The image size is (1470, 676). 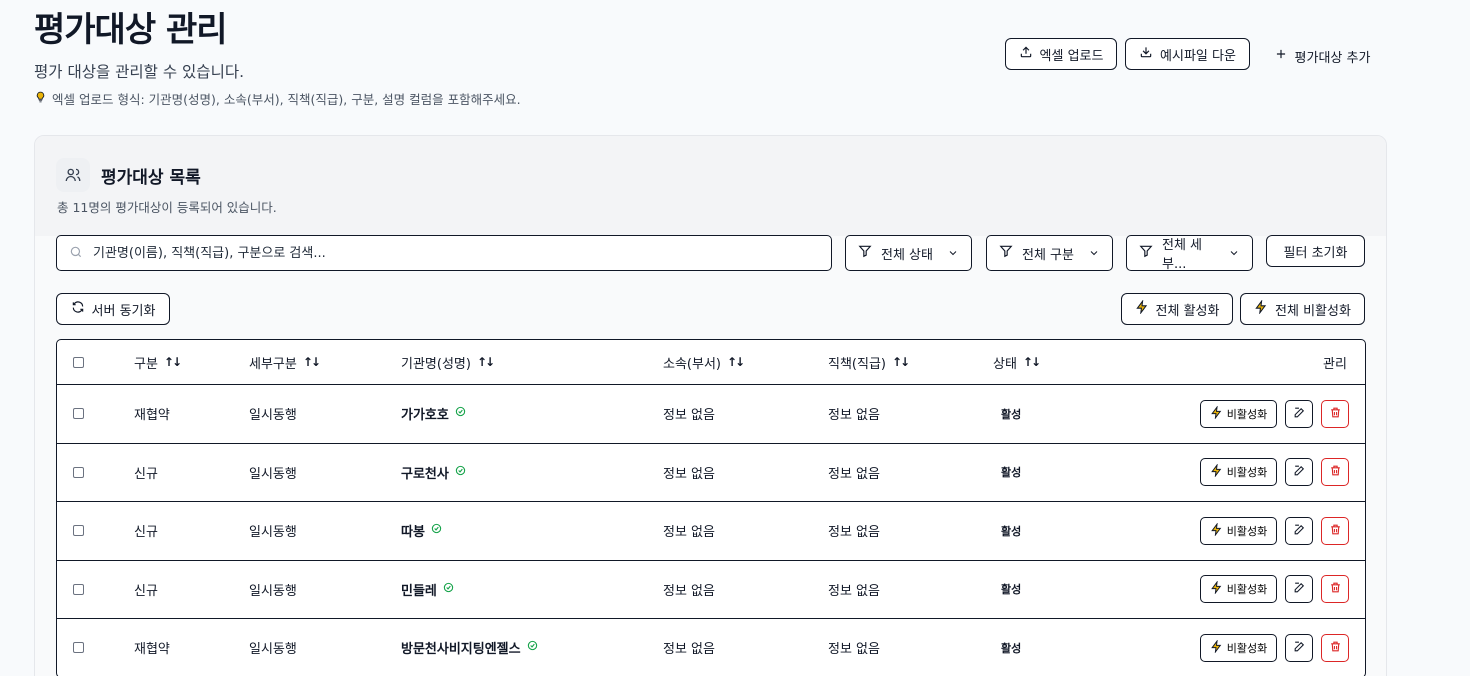 What do you see at coordinates (1061, 54) in the screenshot?
I see `excel-upload-button: 엑셀 업로드` at bounding box center [1061, 54].